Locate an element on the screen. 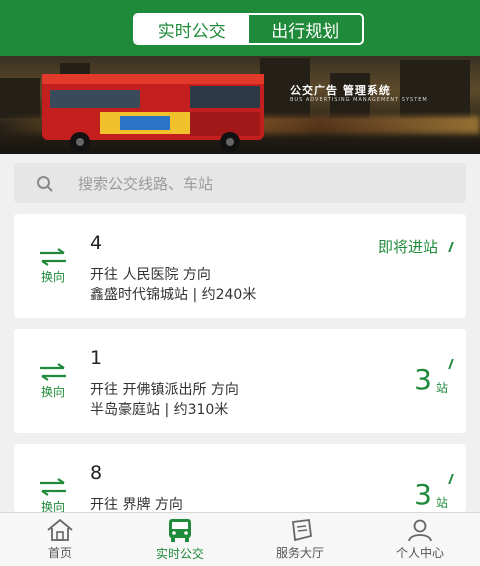  tab-label: 首页 is located at coordinates (59, 553).